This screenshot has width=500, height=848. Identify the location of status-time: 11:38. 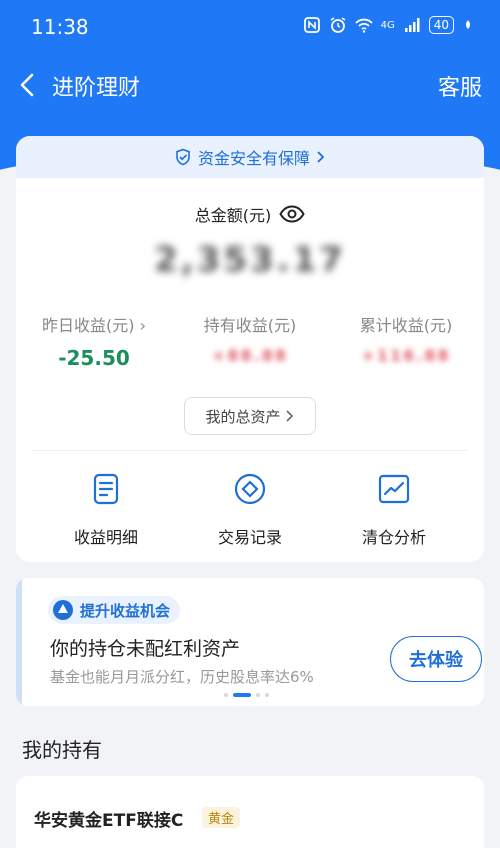
(60, 27).